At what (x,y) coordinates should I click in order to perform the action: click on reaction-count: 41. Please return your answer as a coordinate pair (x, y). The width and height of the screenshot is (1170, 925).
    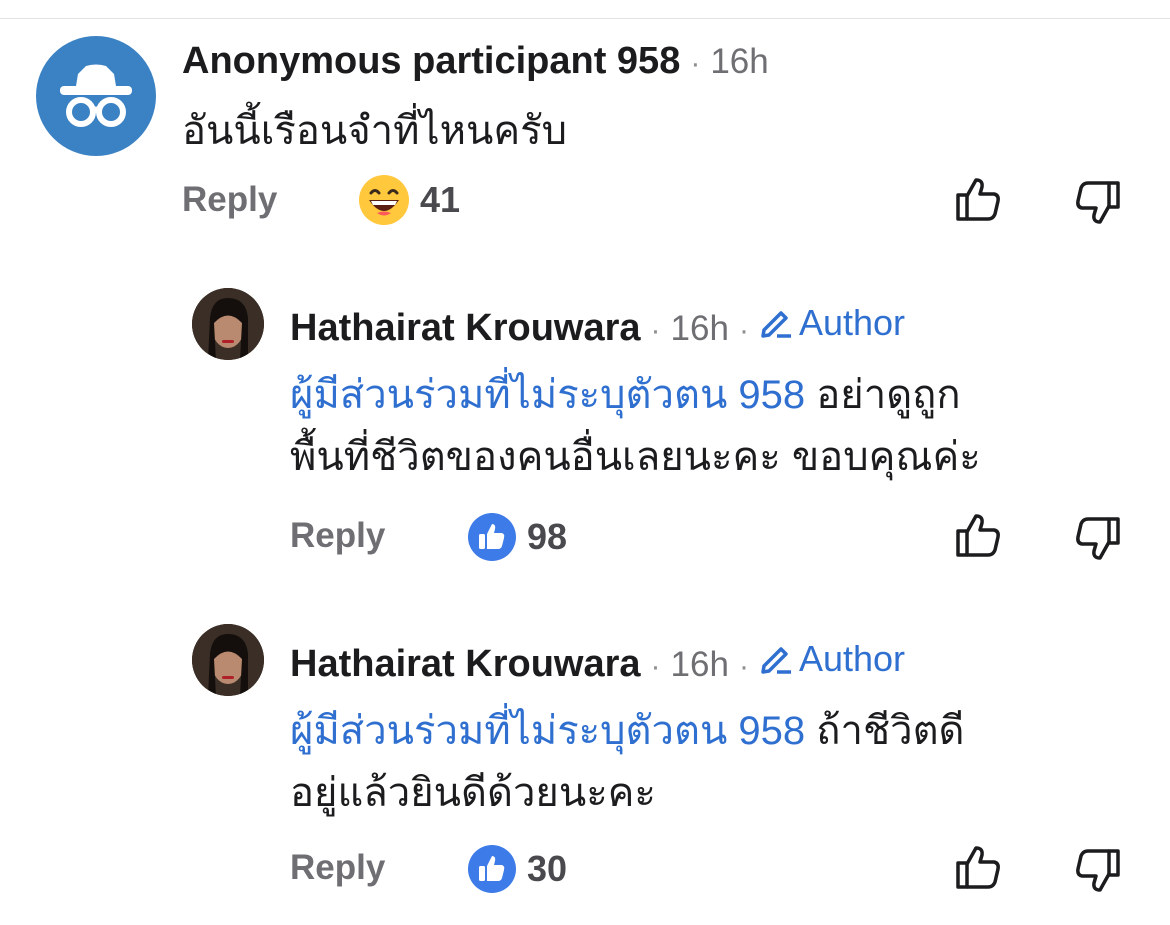
    Looking at the image, I should click on (440, 199).